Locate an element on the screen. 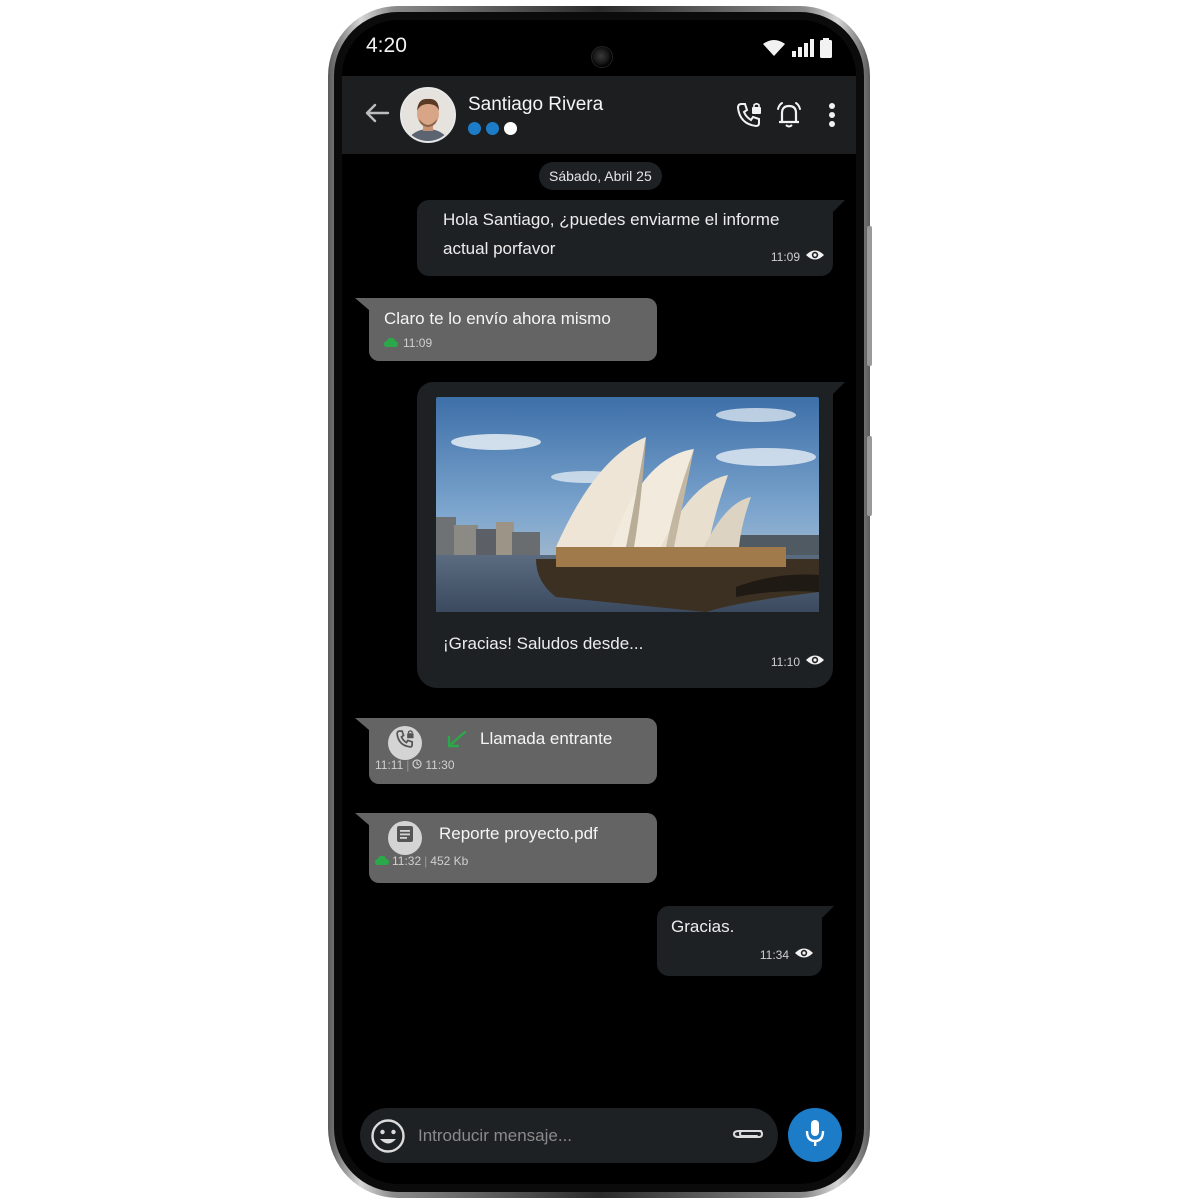 This screenshot has height=1200, width=1200. secure-call-icon is located at coordinates (749, 117).